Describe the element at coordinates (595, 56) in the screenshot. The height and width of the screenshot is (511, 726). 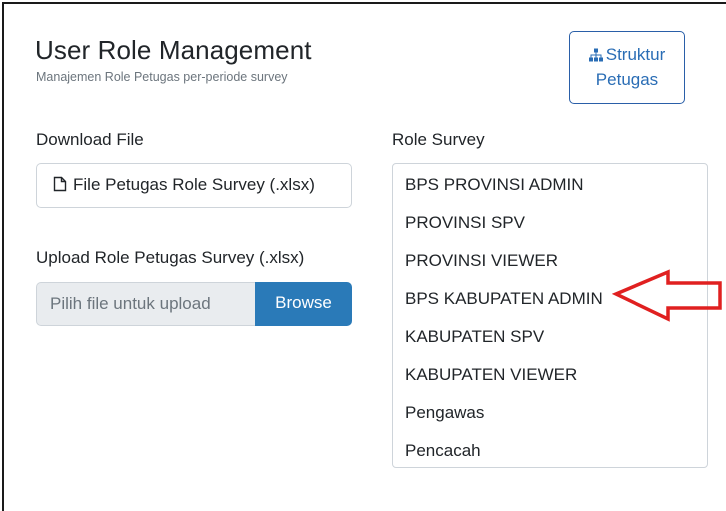
I see `sitemap-icon` at that location.